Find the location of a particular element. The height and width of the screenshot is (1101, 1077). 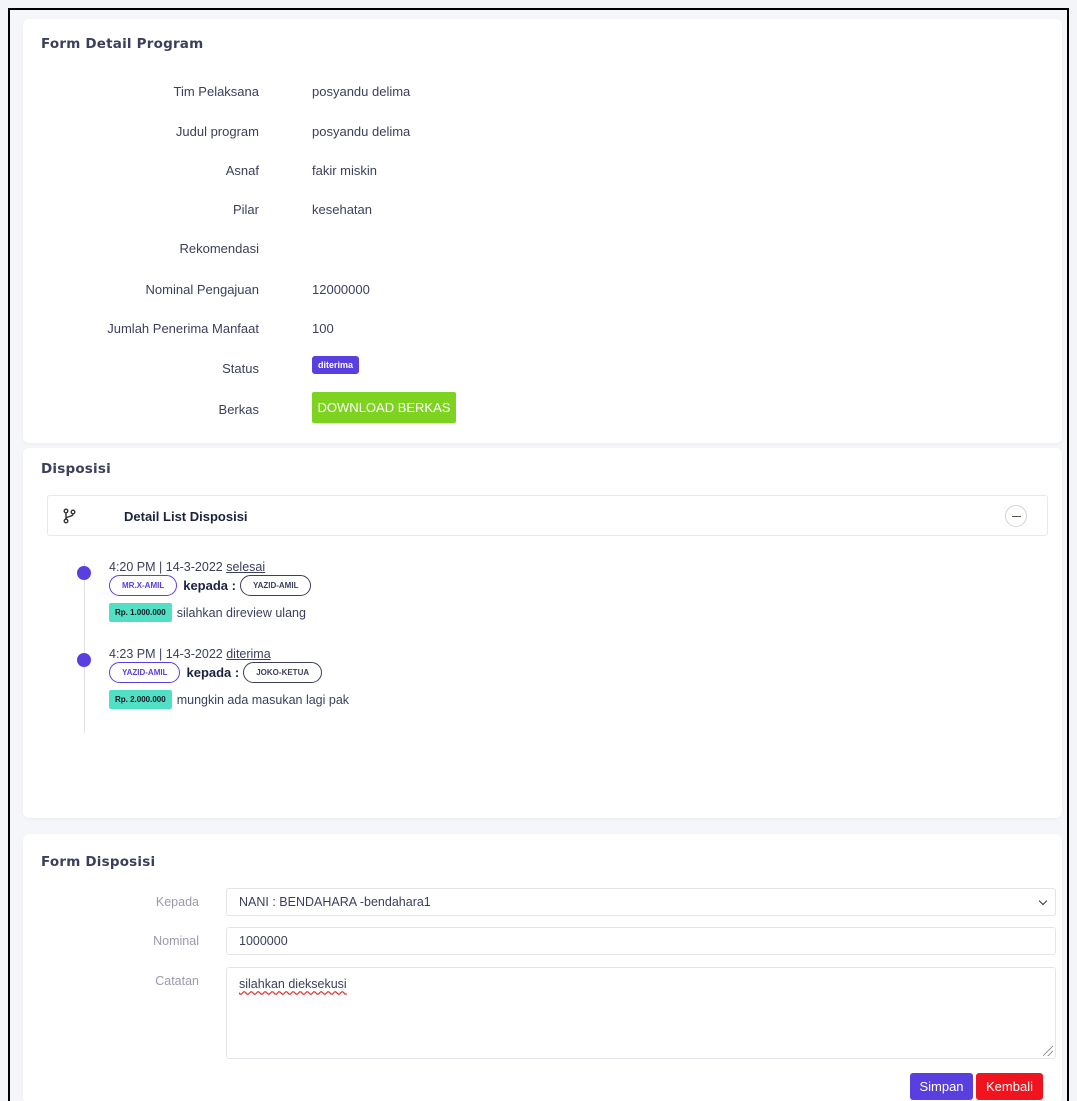

timeline-pills: YAZID-AMIL kepada : JOKO-KETUA is located at coordinates (216, 672).